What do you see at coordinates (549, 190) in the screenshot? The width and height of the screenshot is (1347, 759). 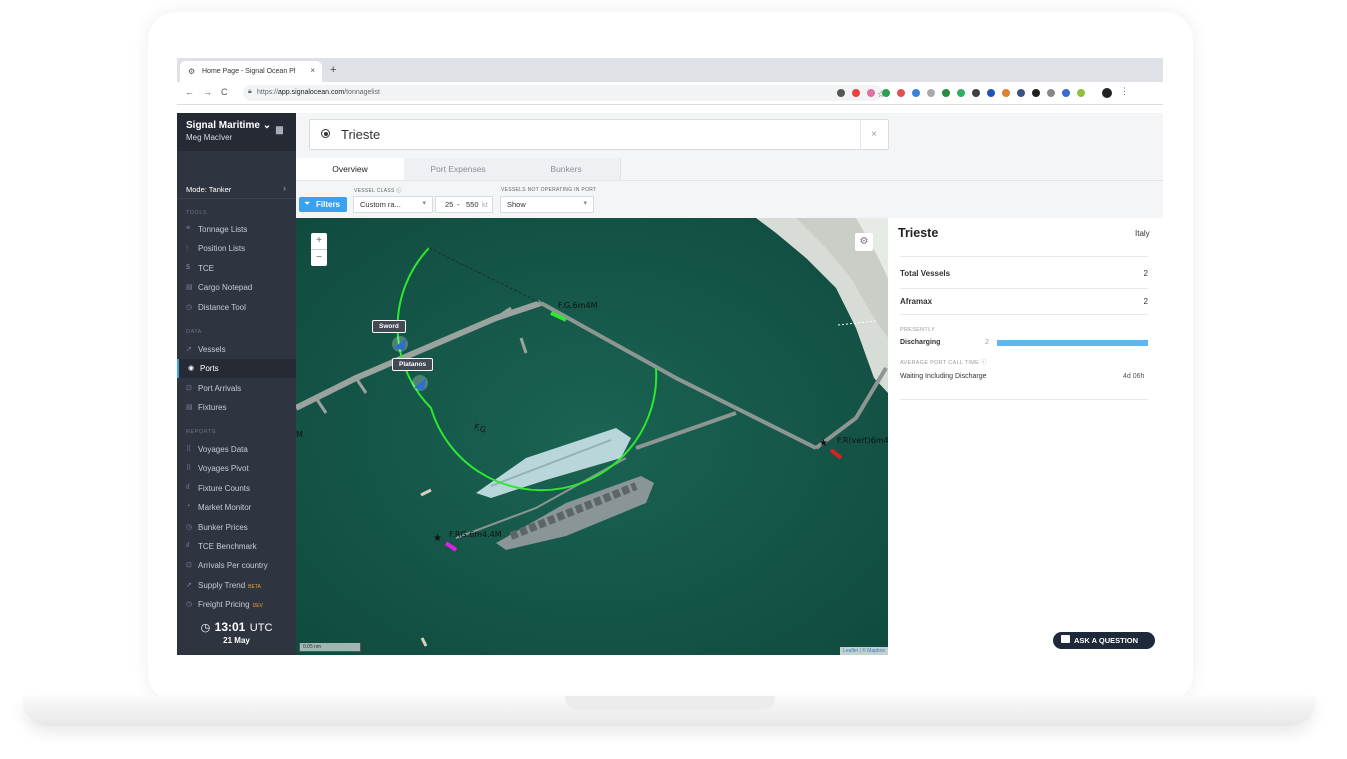 I see `not-operating-label: VESSELS NOT OPERATING IN PORT` at bounding box center [549, 190].